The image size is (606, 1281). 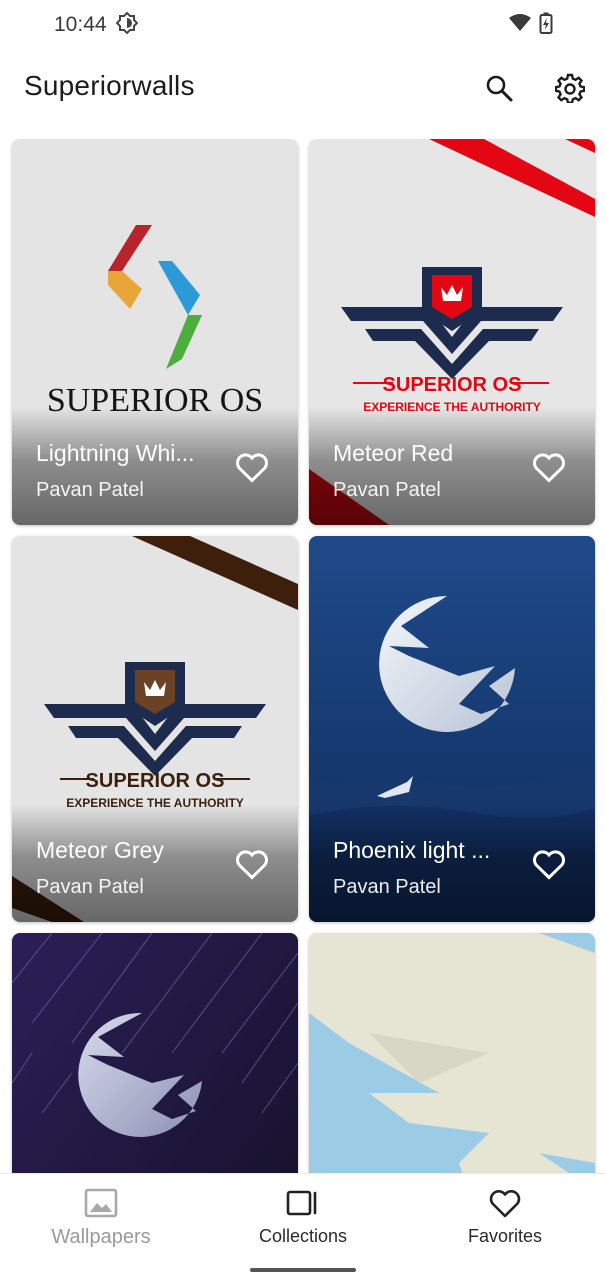 What do you see at coordinates (303, 1236) in the screenshot?
I see `nav-label-collections: Collections` at bounding box center [303, 1236].